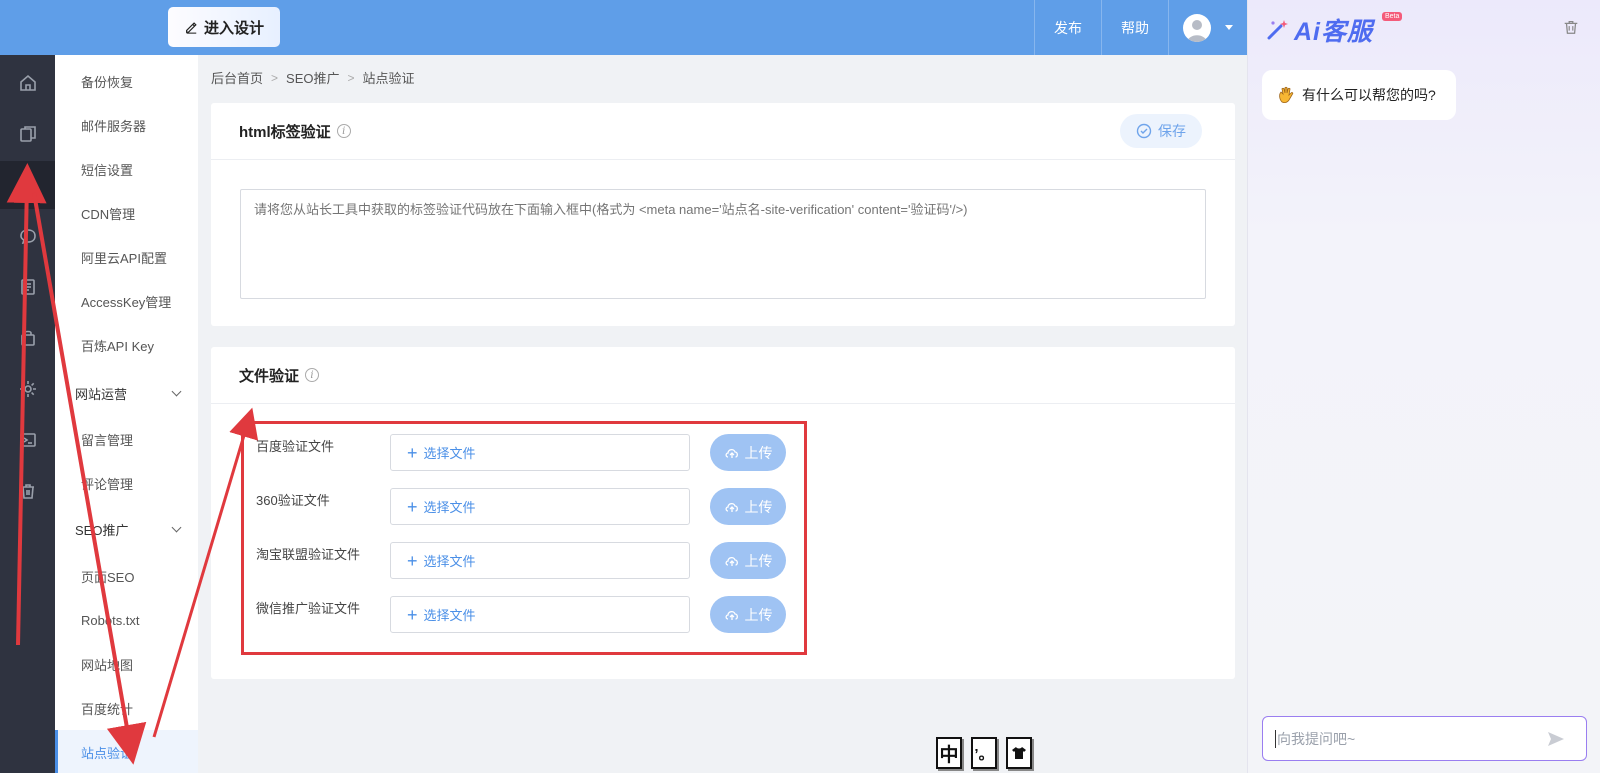 This screenshot has height=773, width=1600. Describe the element at coordinates (126, 483) in the screenshot. I see `menu-item-comments: 评论管理` at that location.